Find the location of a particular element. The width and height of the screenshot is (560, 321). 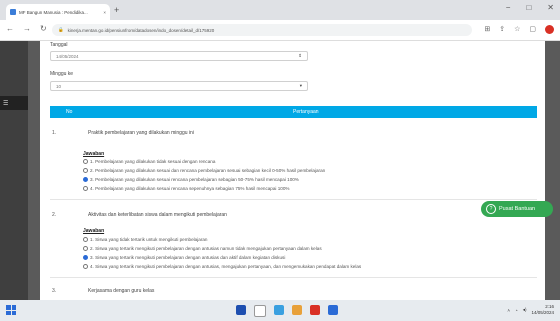

clock-date: 14/05/2024 is located at coordinates (542, 312).